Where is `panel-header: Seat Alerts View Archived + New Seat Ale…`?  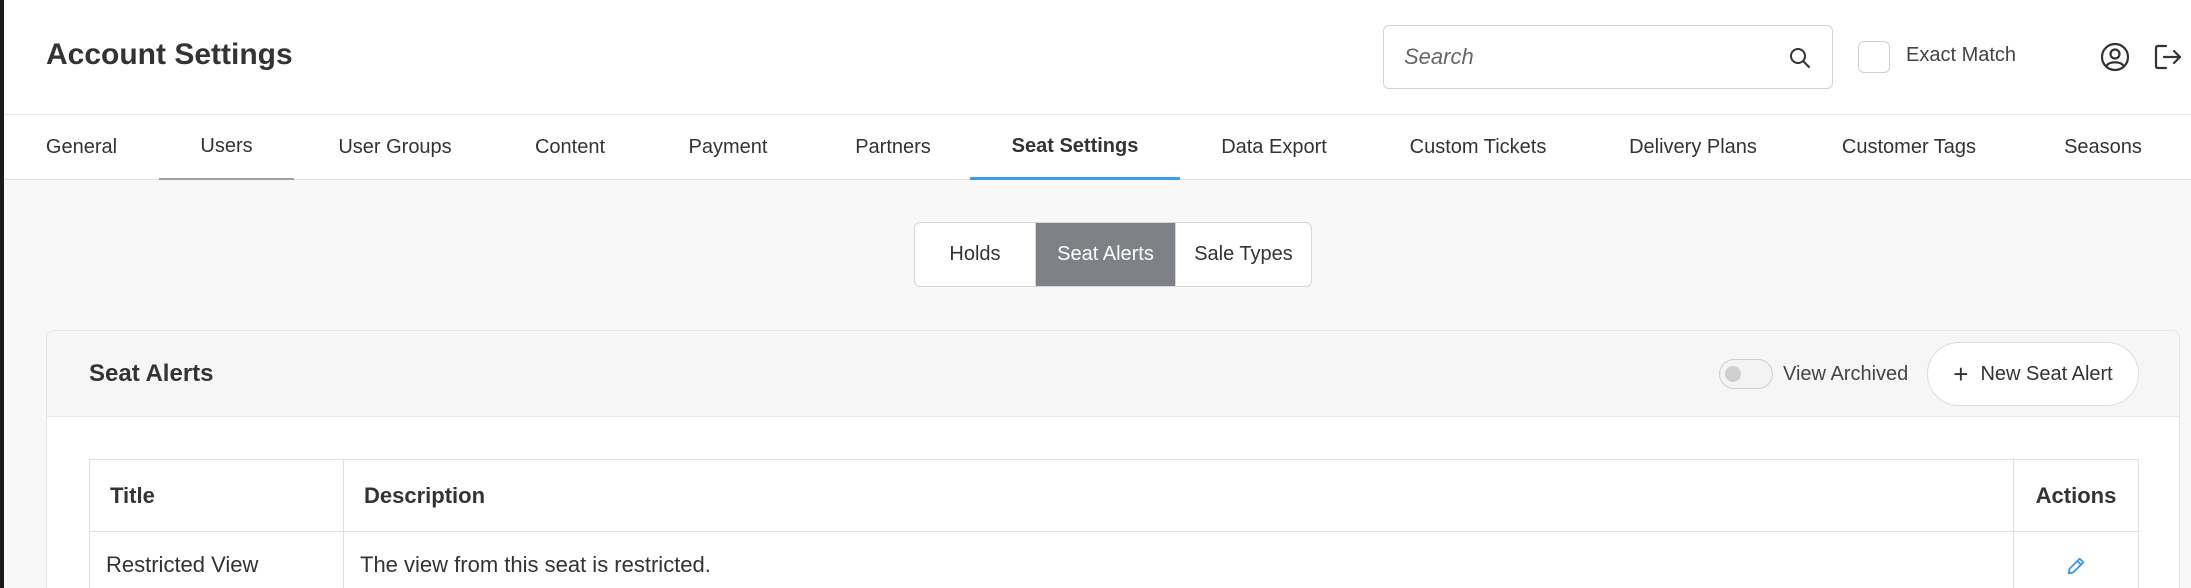 panel-header: Seat Alerts View Archived + New Seat Ale… is located at coordinates (1113, 374).